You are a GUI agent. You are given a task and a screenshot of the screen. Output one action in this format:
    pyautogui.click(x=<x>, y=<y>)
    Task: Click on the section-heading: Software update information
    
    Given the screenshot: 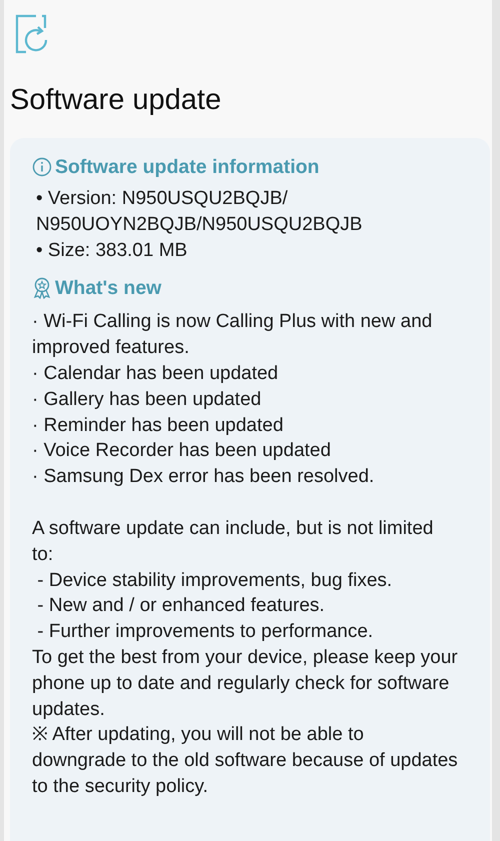 What is the action you would take?
    pyautogui.click(x=187, y=167)
    